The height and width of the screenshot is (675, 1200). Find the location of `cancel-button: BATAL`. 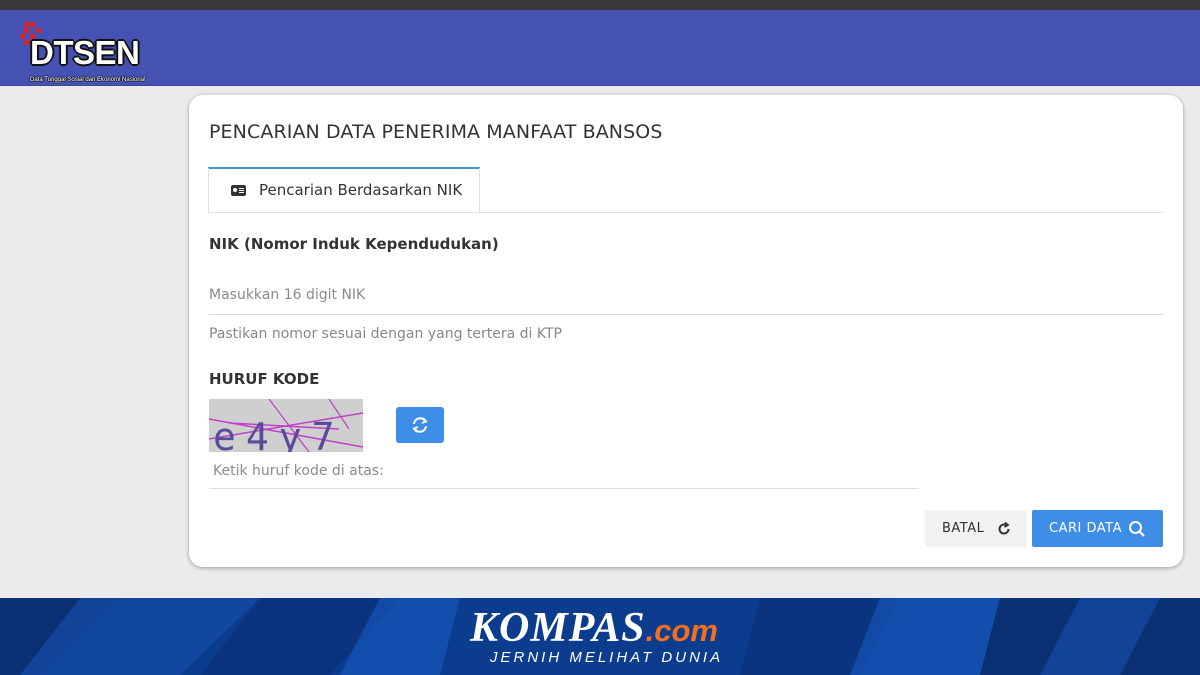

cancel-button: BATAL is located at coordinates (976, 528).